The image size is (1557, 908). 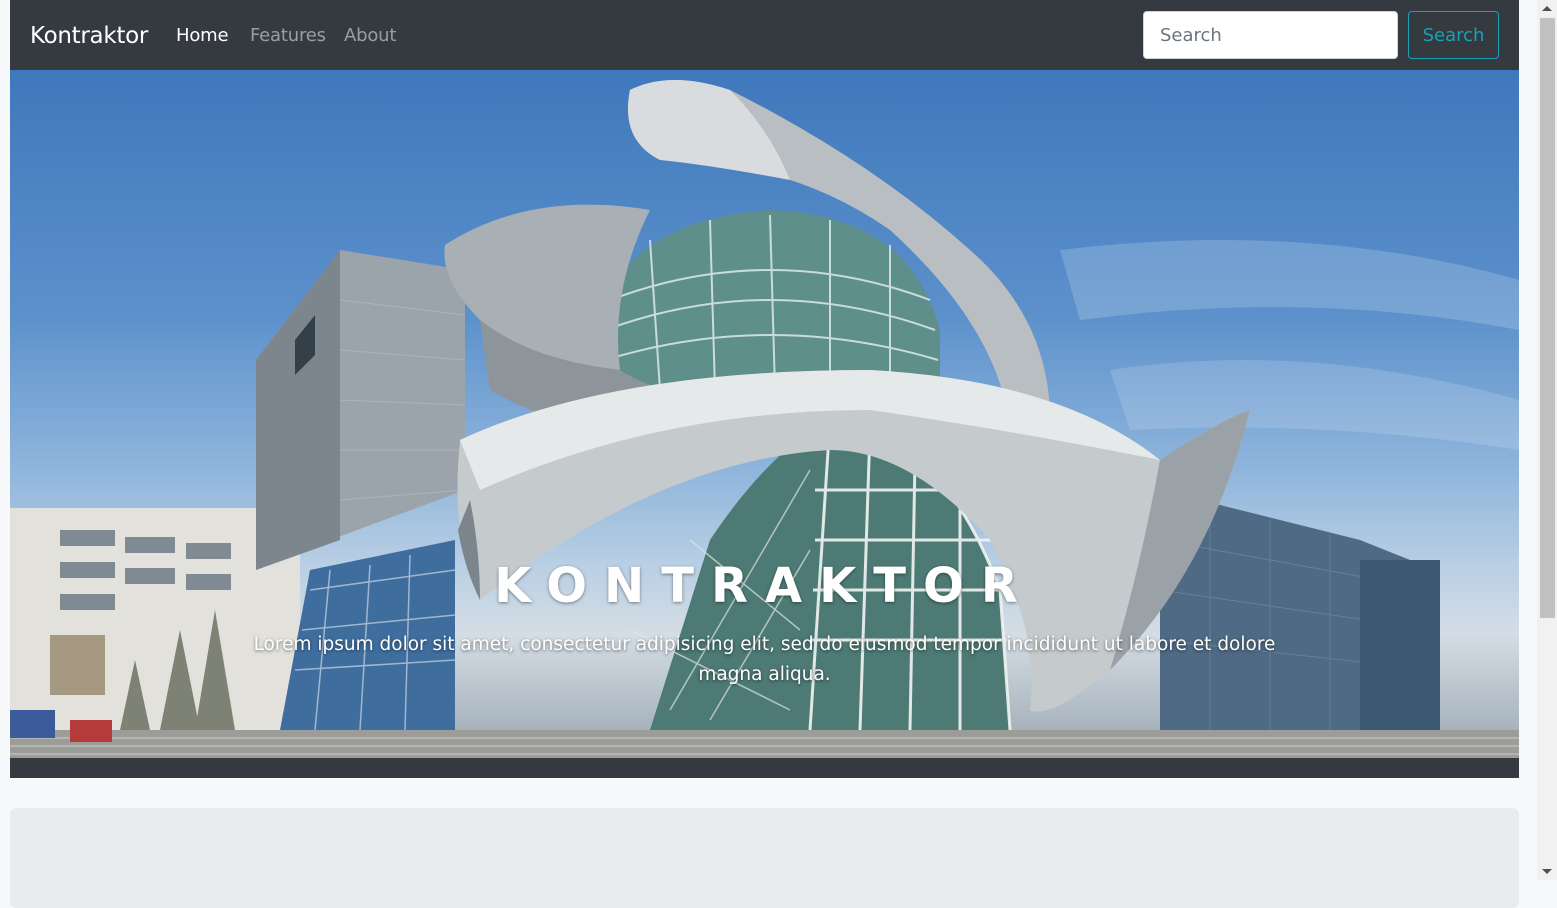 I want to click on nav-link-features: Features, so click(x=288, y=36).